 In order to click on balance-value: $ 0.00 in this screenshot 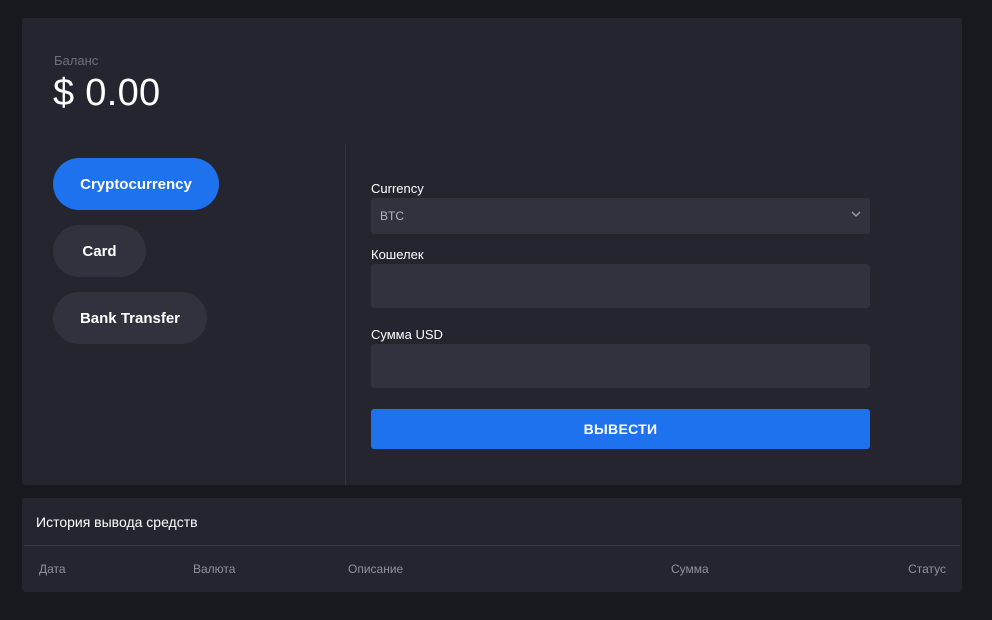, I will do `click(107, 93)`.